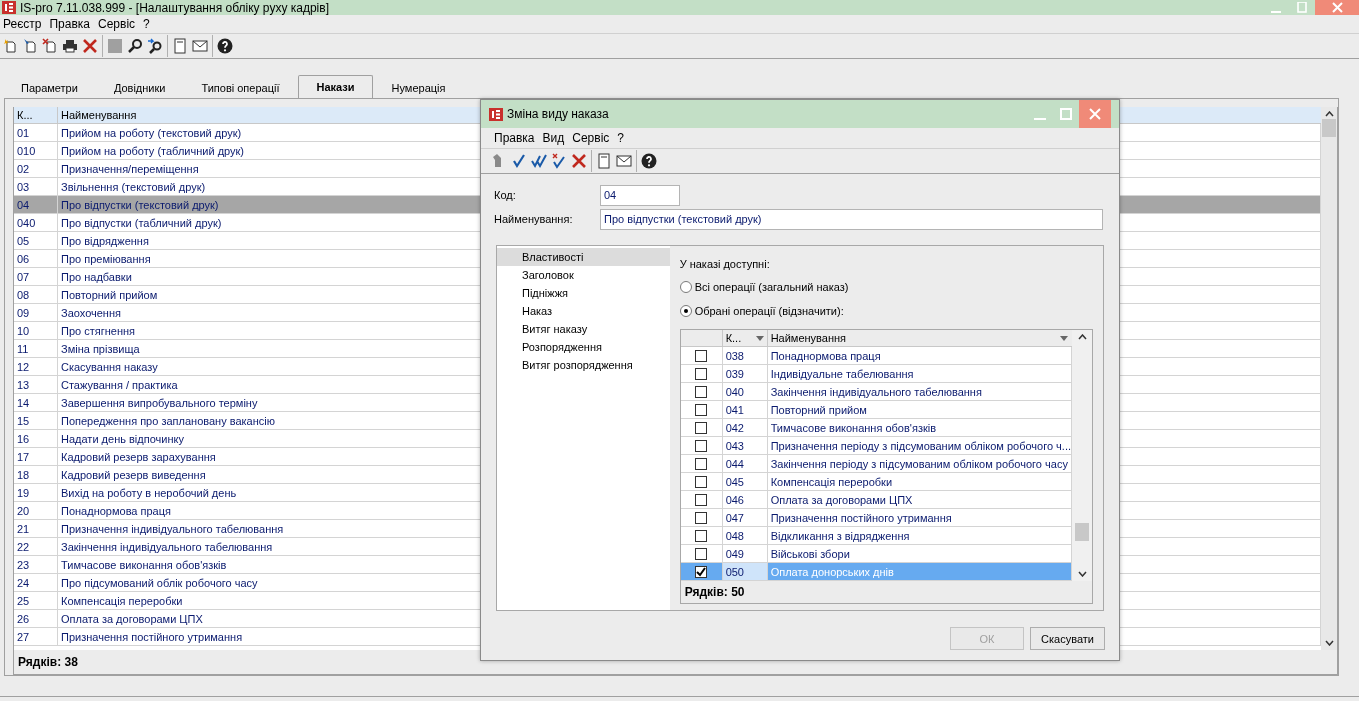 This screenshot has height=701, width=1359. Describe the element at coordinates (745, 517) in the screenshot. I see `table-cell: 047` at that location.